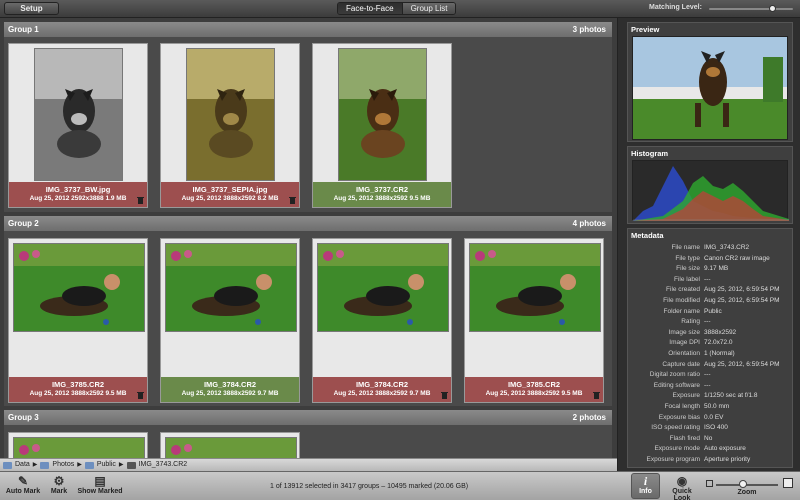 The height and width of the screenshot is (500, 800). I want to click on metadata-row: Focal length 50.0 mm, so click(711, 407).